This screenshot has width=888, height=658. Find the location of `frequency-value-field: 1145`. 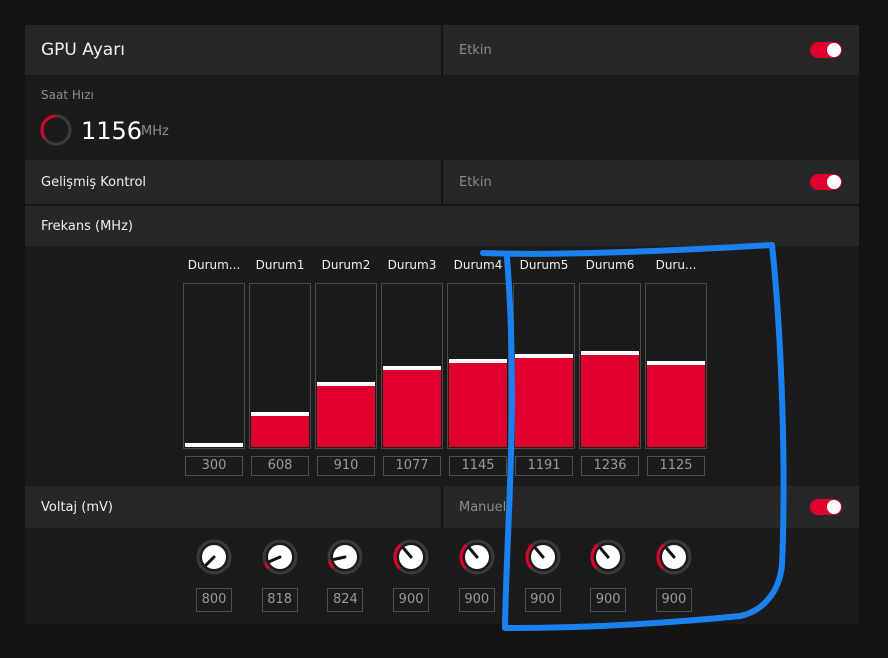

frequency-value-field: 1145 is located at coordinates (478, 466).